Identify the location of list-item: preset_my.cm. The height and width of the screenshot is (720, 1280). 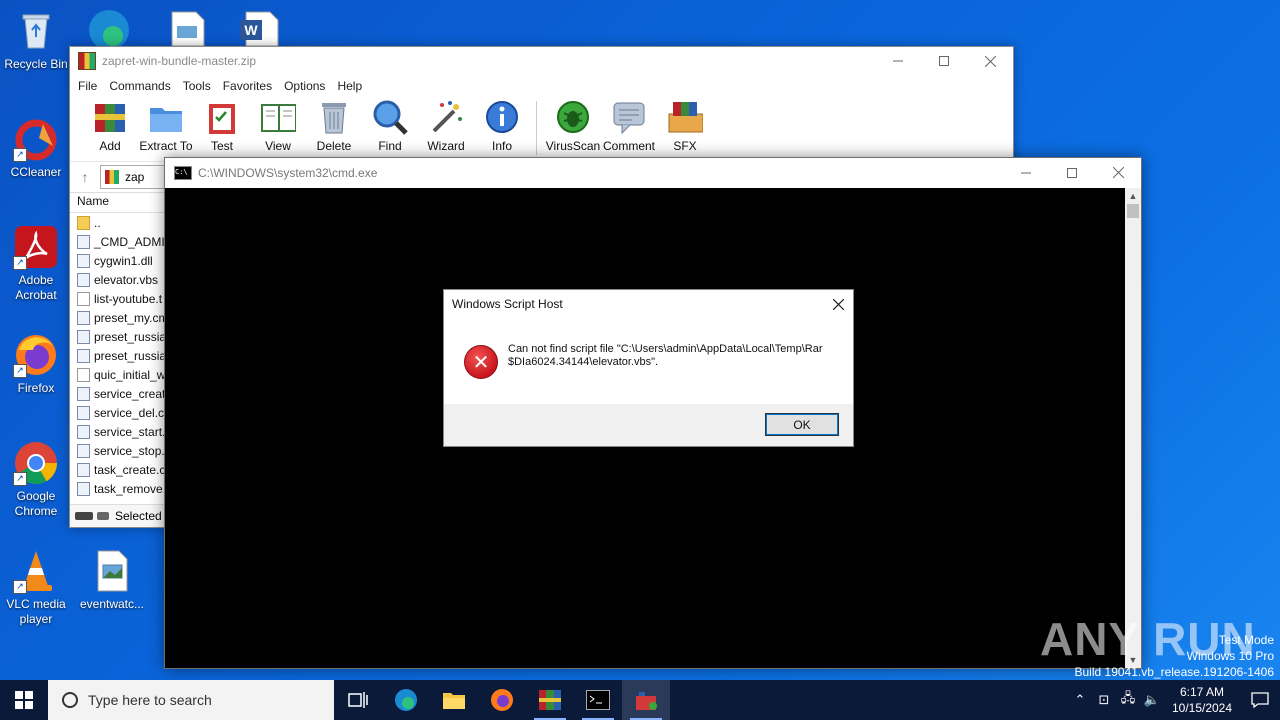
(117, 317).